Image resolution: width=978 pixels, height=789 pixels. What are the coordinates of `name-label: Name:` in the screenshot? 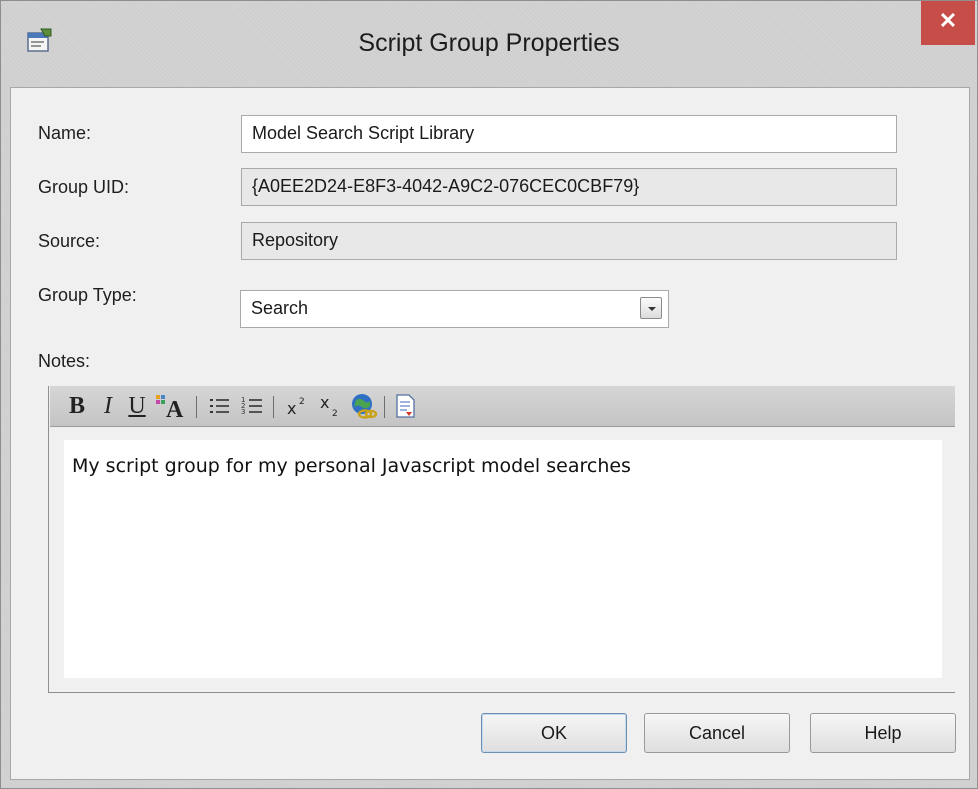 It's located at (65, 133).